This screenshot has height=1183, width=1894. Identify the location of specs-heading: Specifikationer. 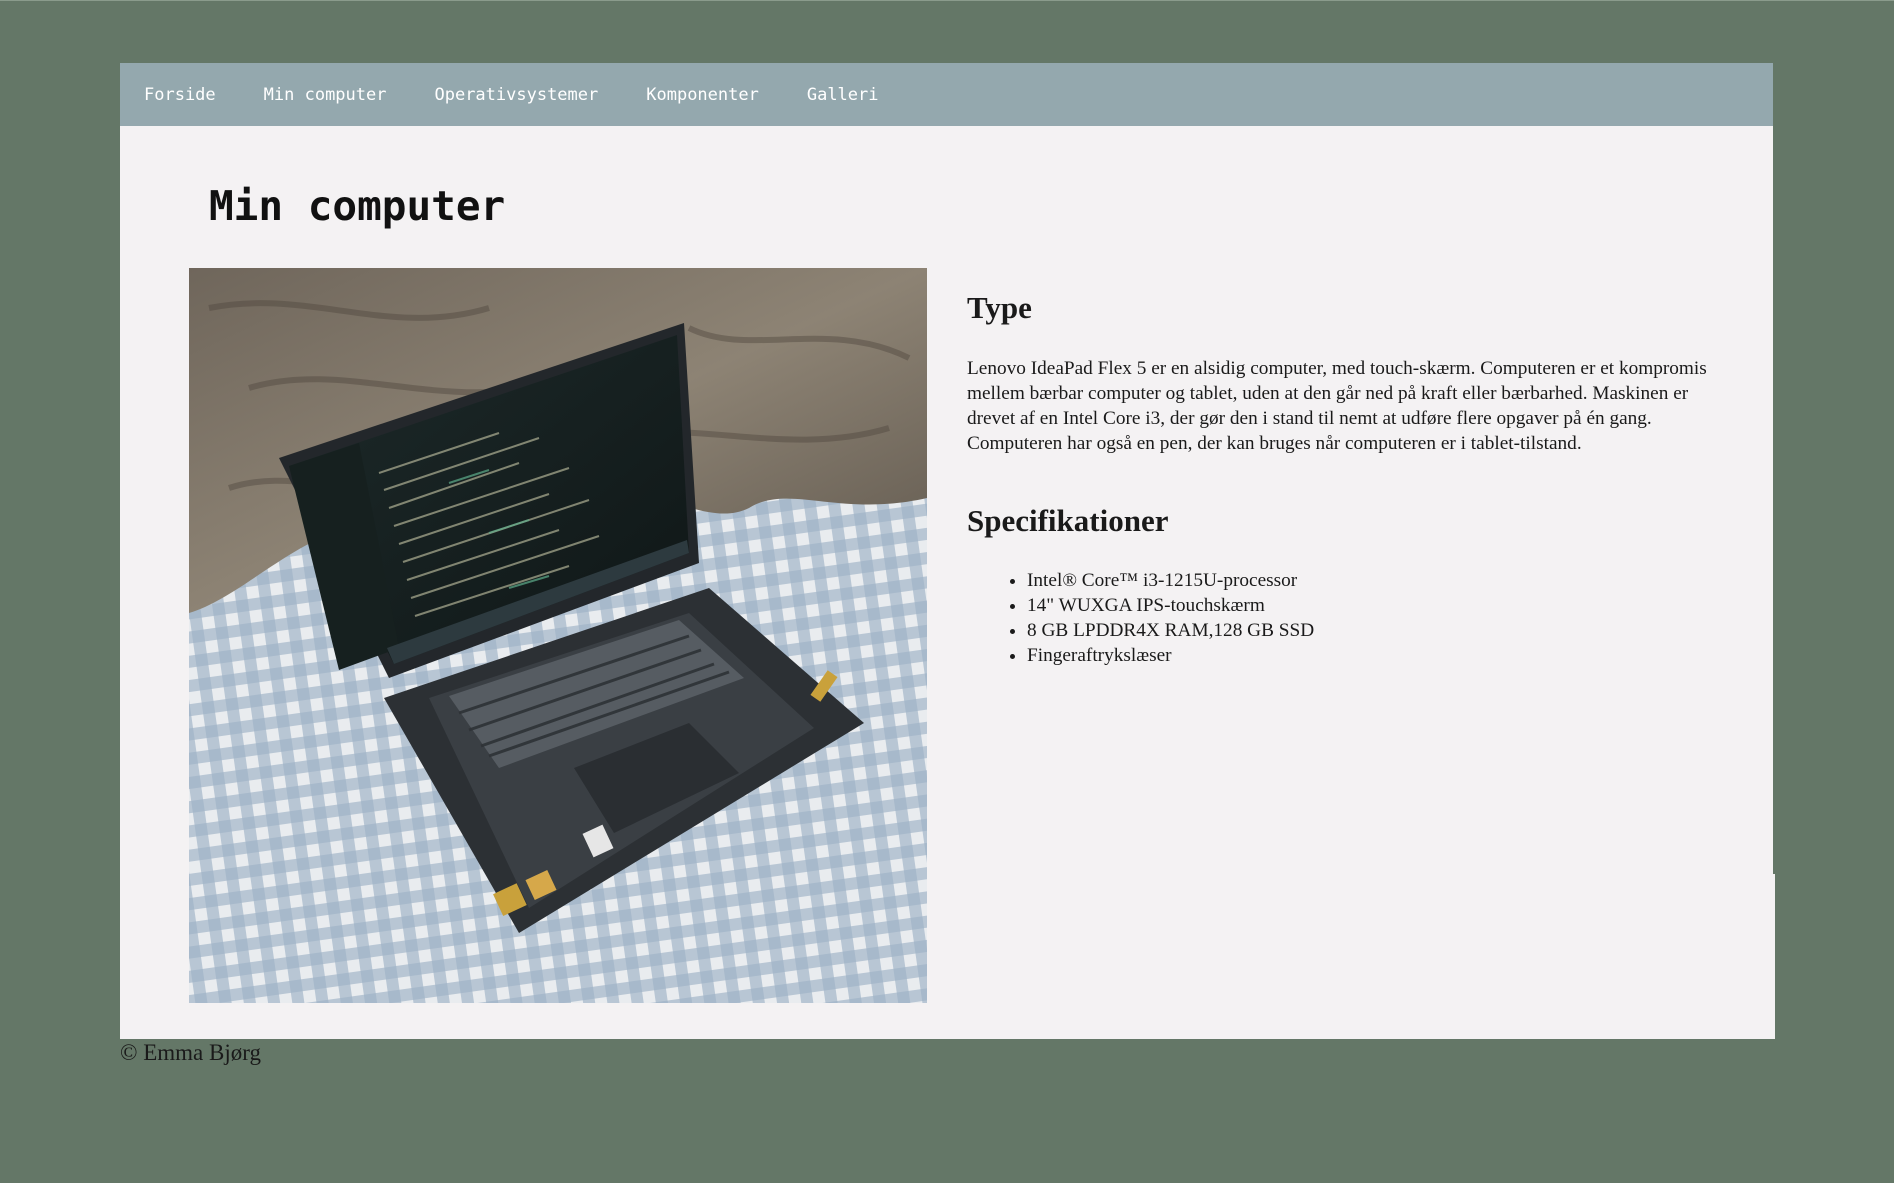
(1068, 520).